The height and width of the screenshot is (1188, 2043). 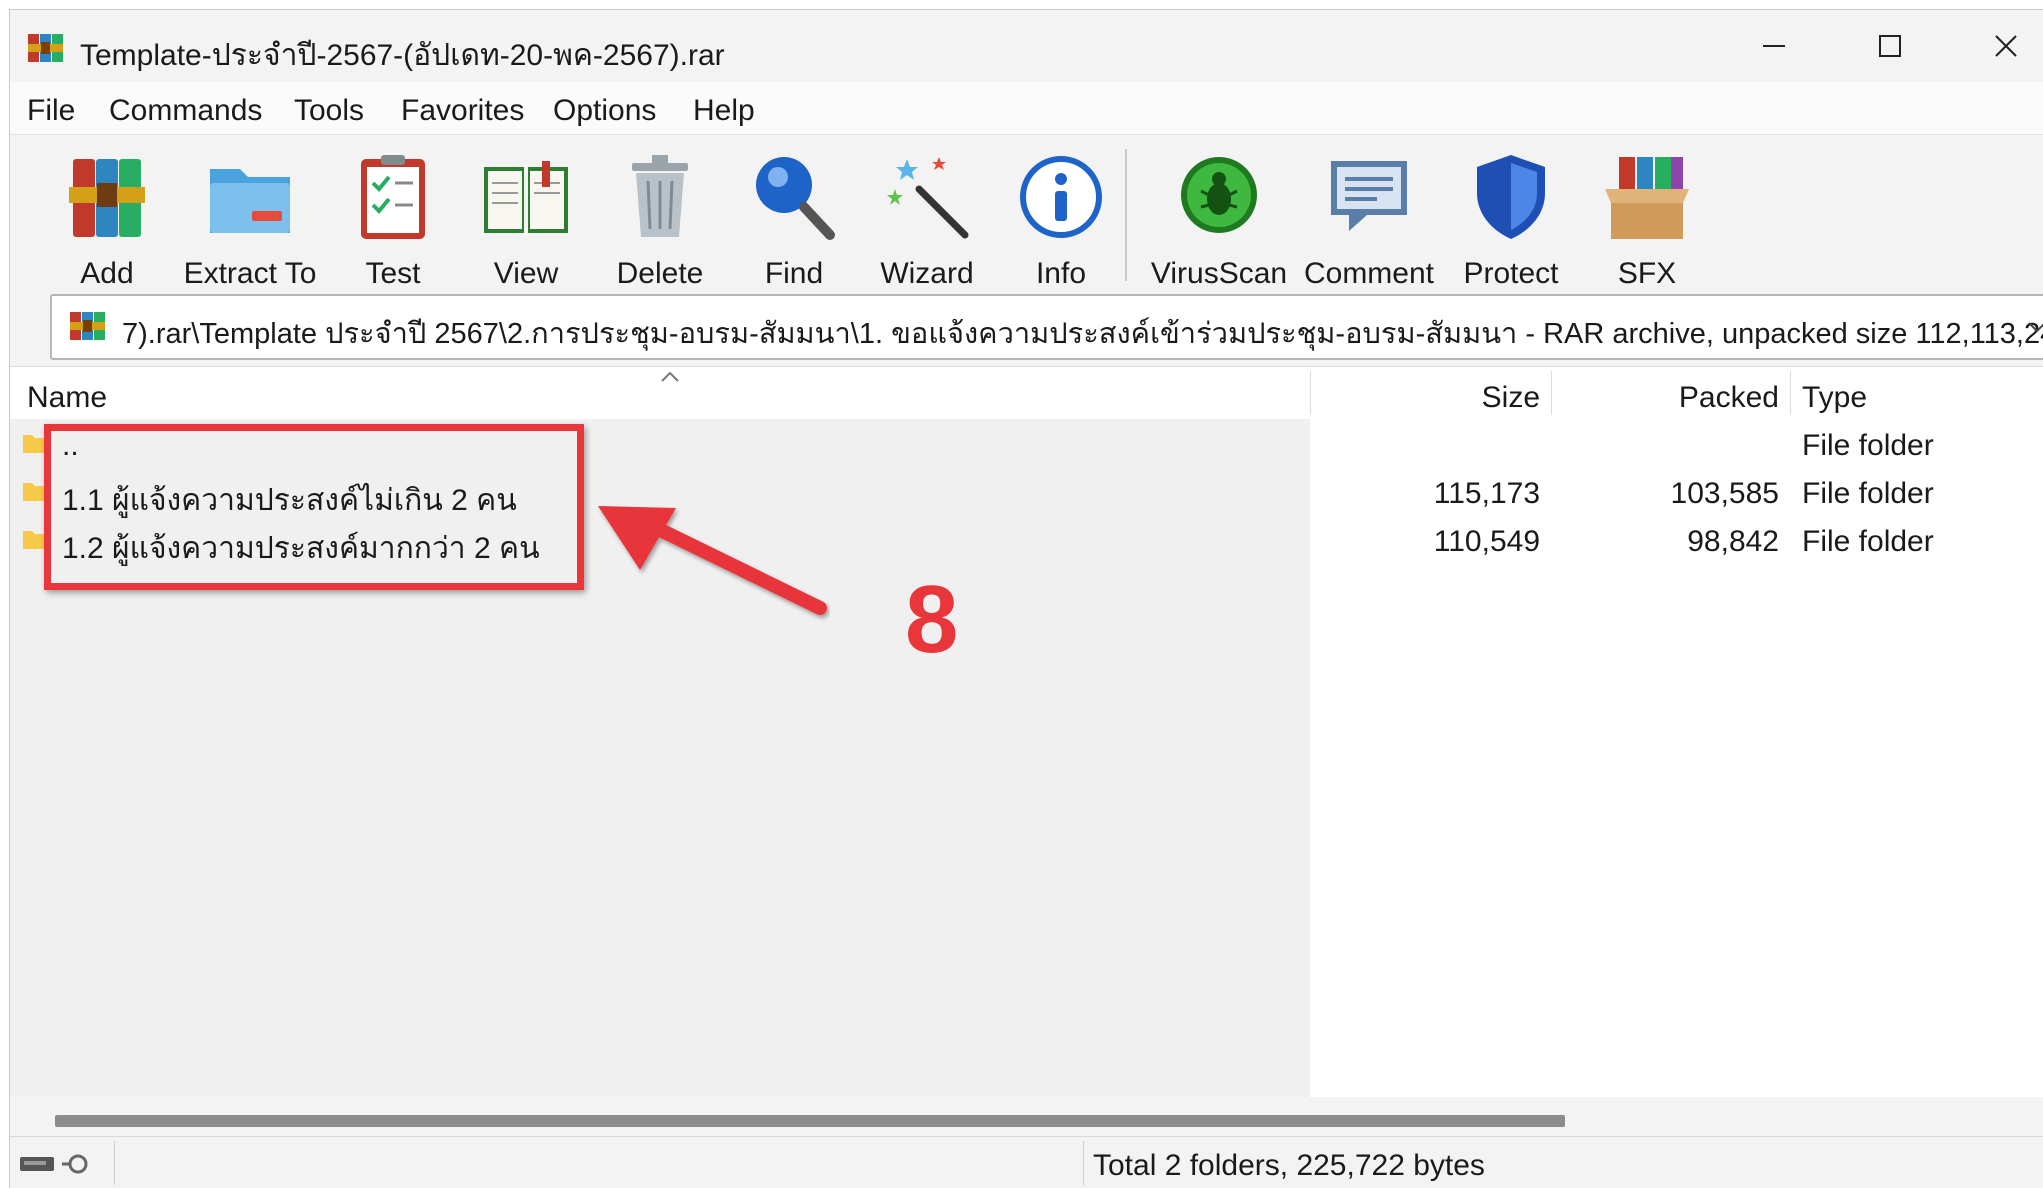 I want to click on drive-key-icon, so click(x=54, y=1164).